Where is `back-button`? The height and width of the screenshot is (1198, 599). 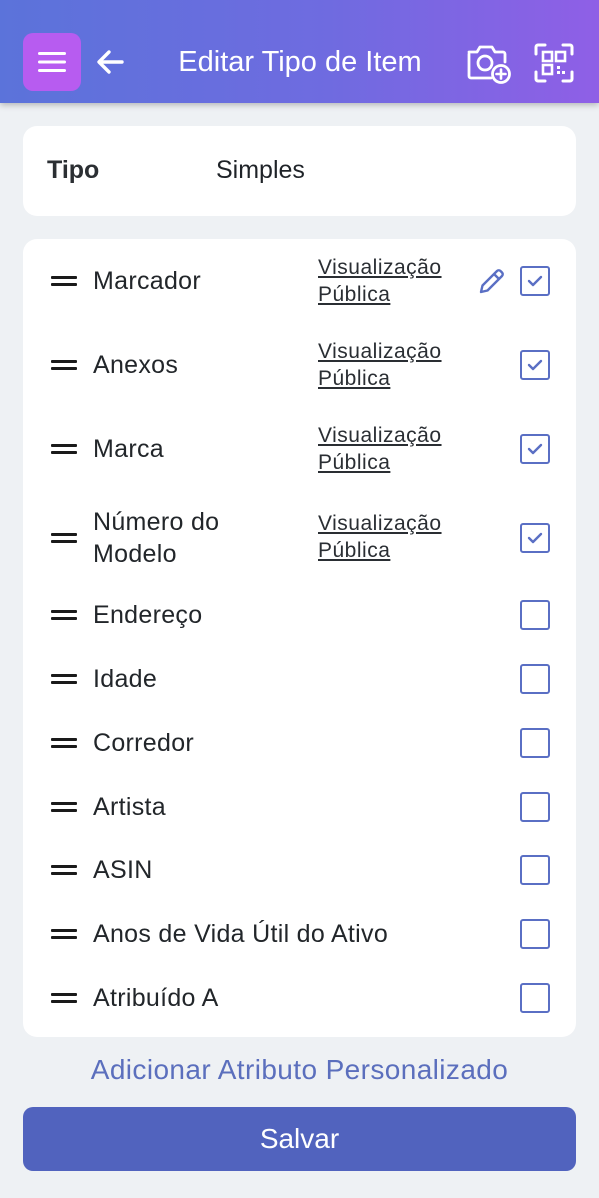
back-button is located at coordinates (110, 62).